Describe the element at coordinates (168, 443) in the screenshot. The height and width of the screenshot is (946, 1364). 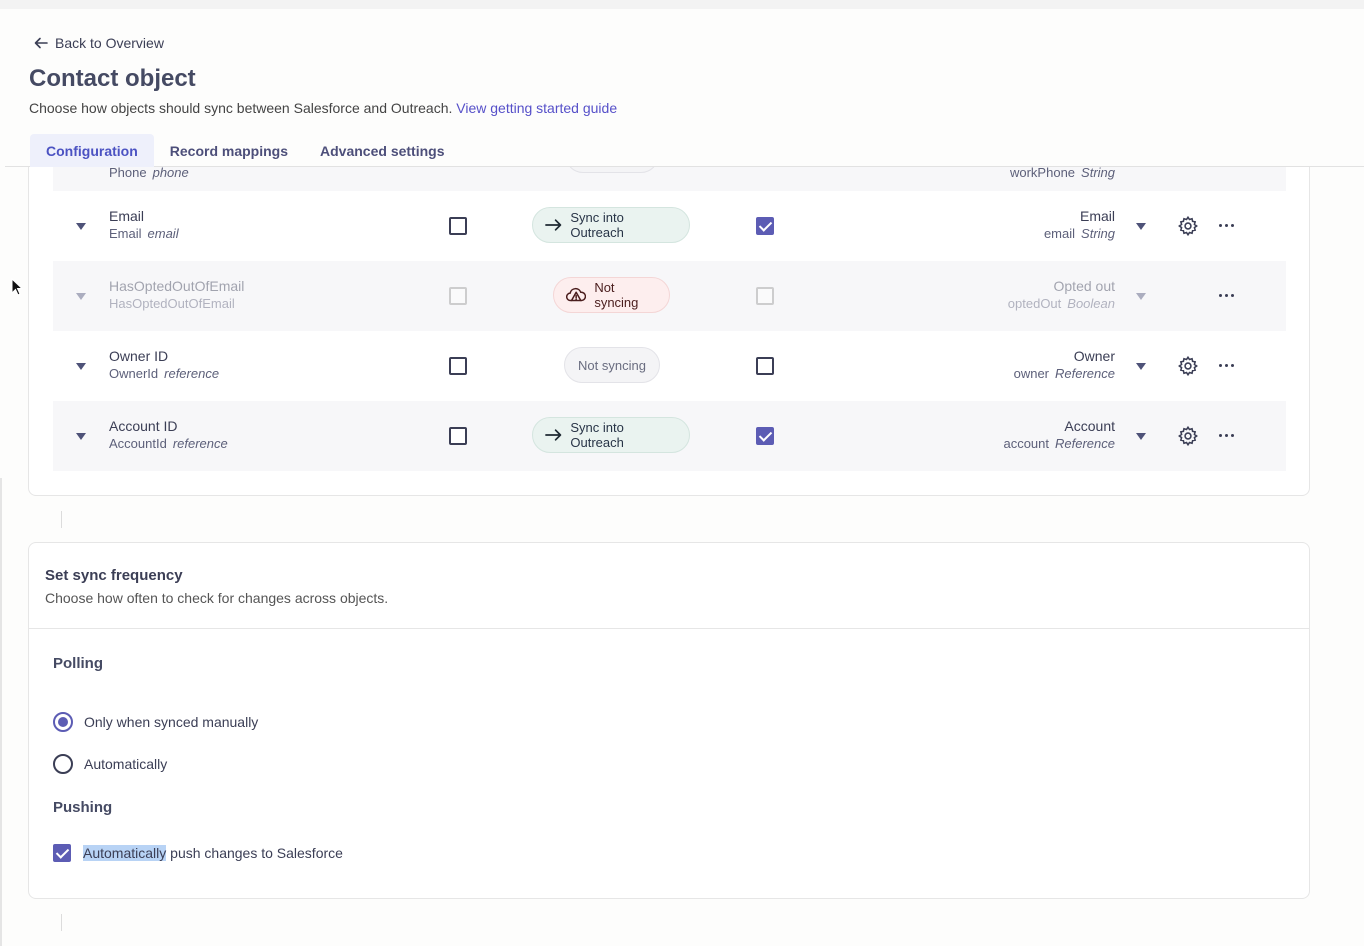
I see `field-api: AccountId reference` at that location.